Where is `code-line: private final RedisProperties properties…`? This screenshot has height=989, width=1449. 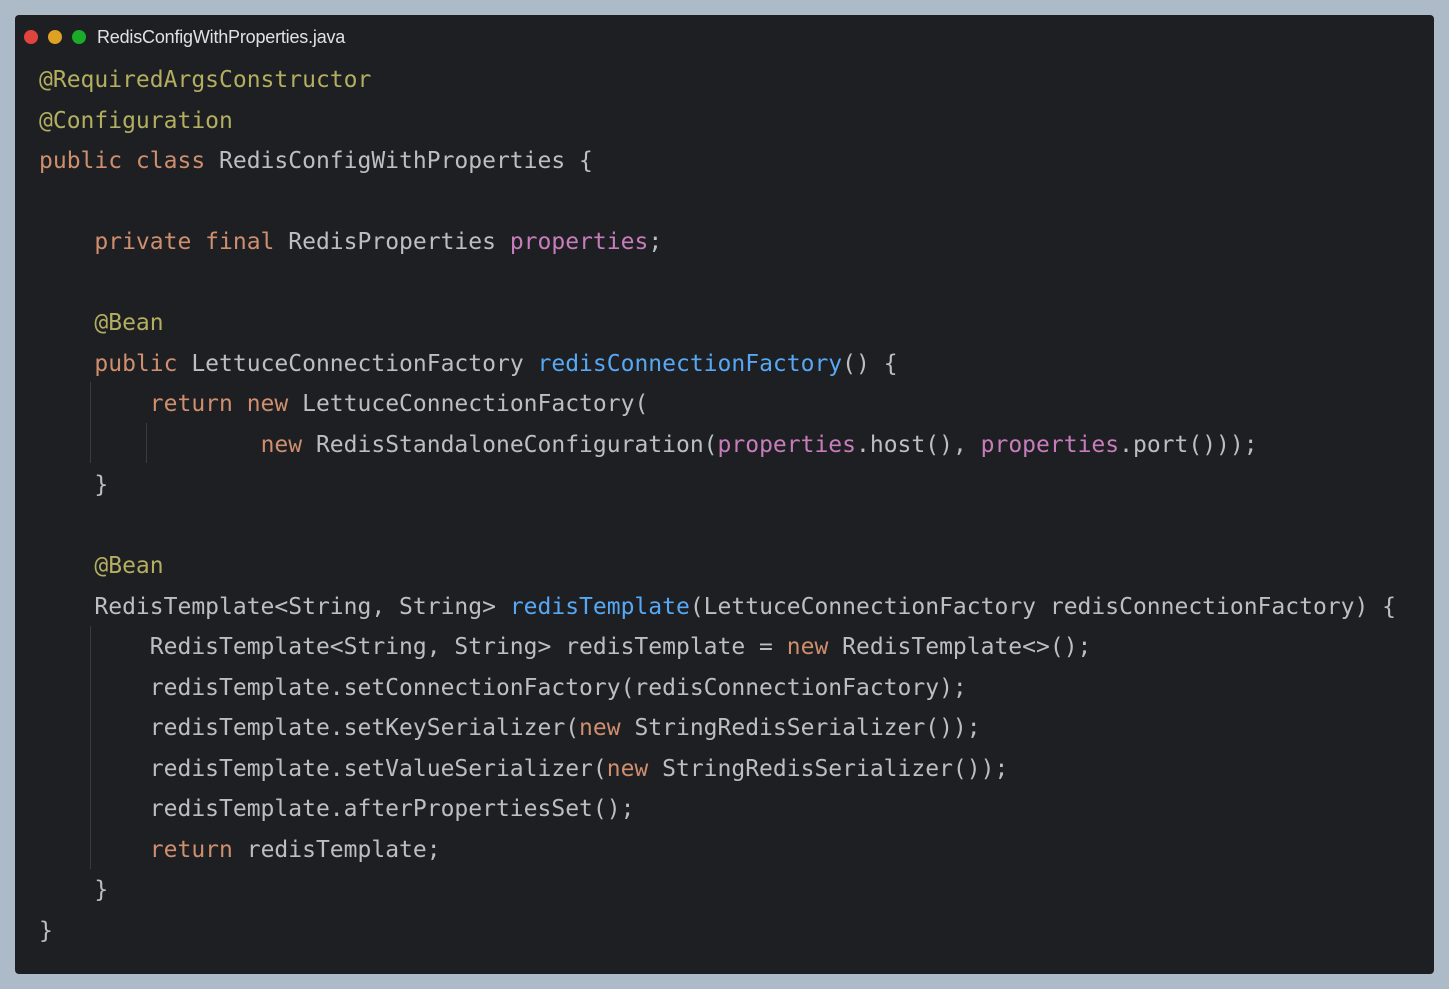
code-line: private final RedisProperties properties… is located at coordinates (717, 242).